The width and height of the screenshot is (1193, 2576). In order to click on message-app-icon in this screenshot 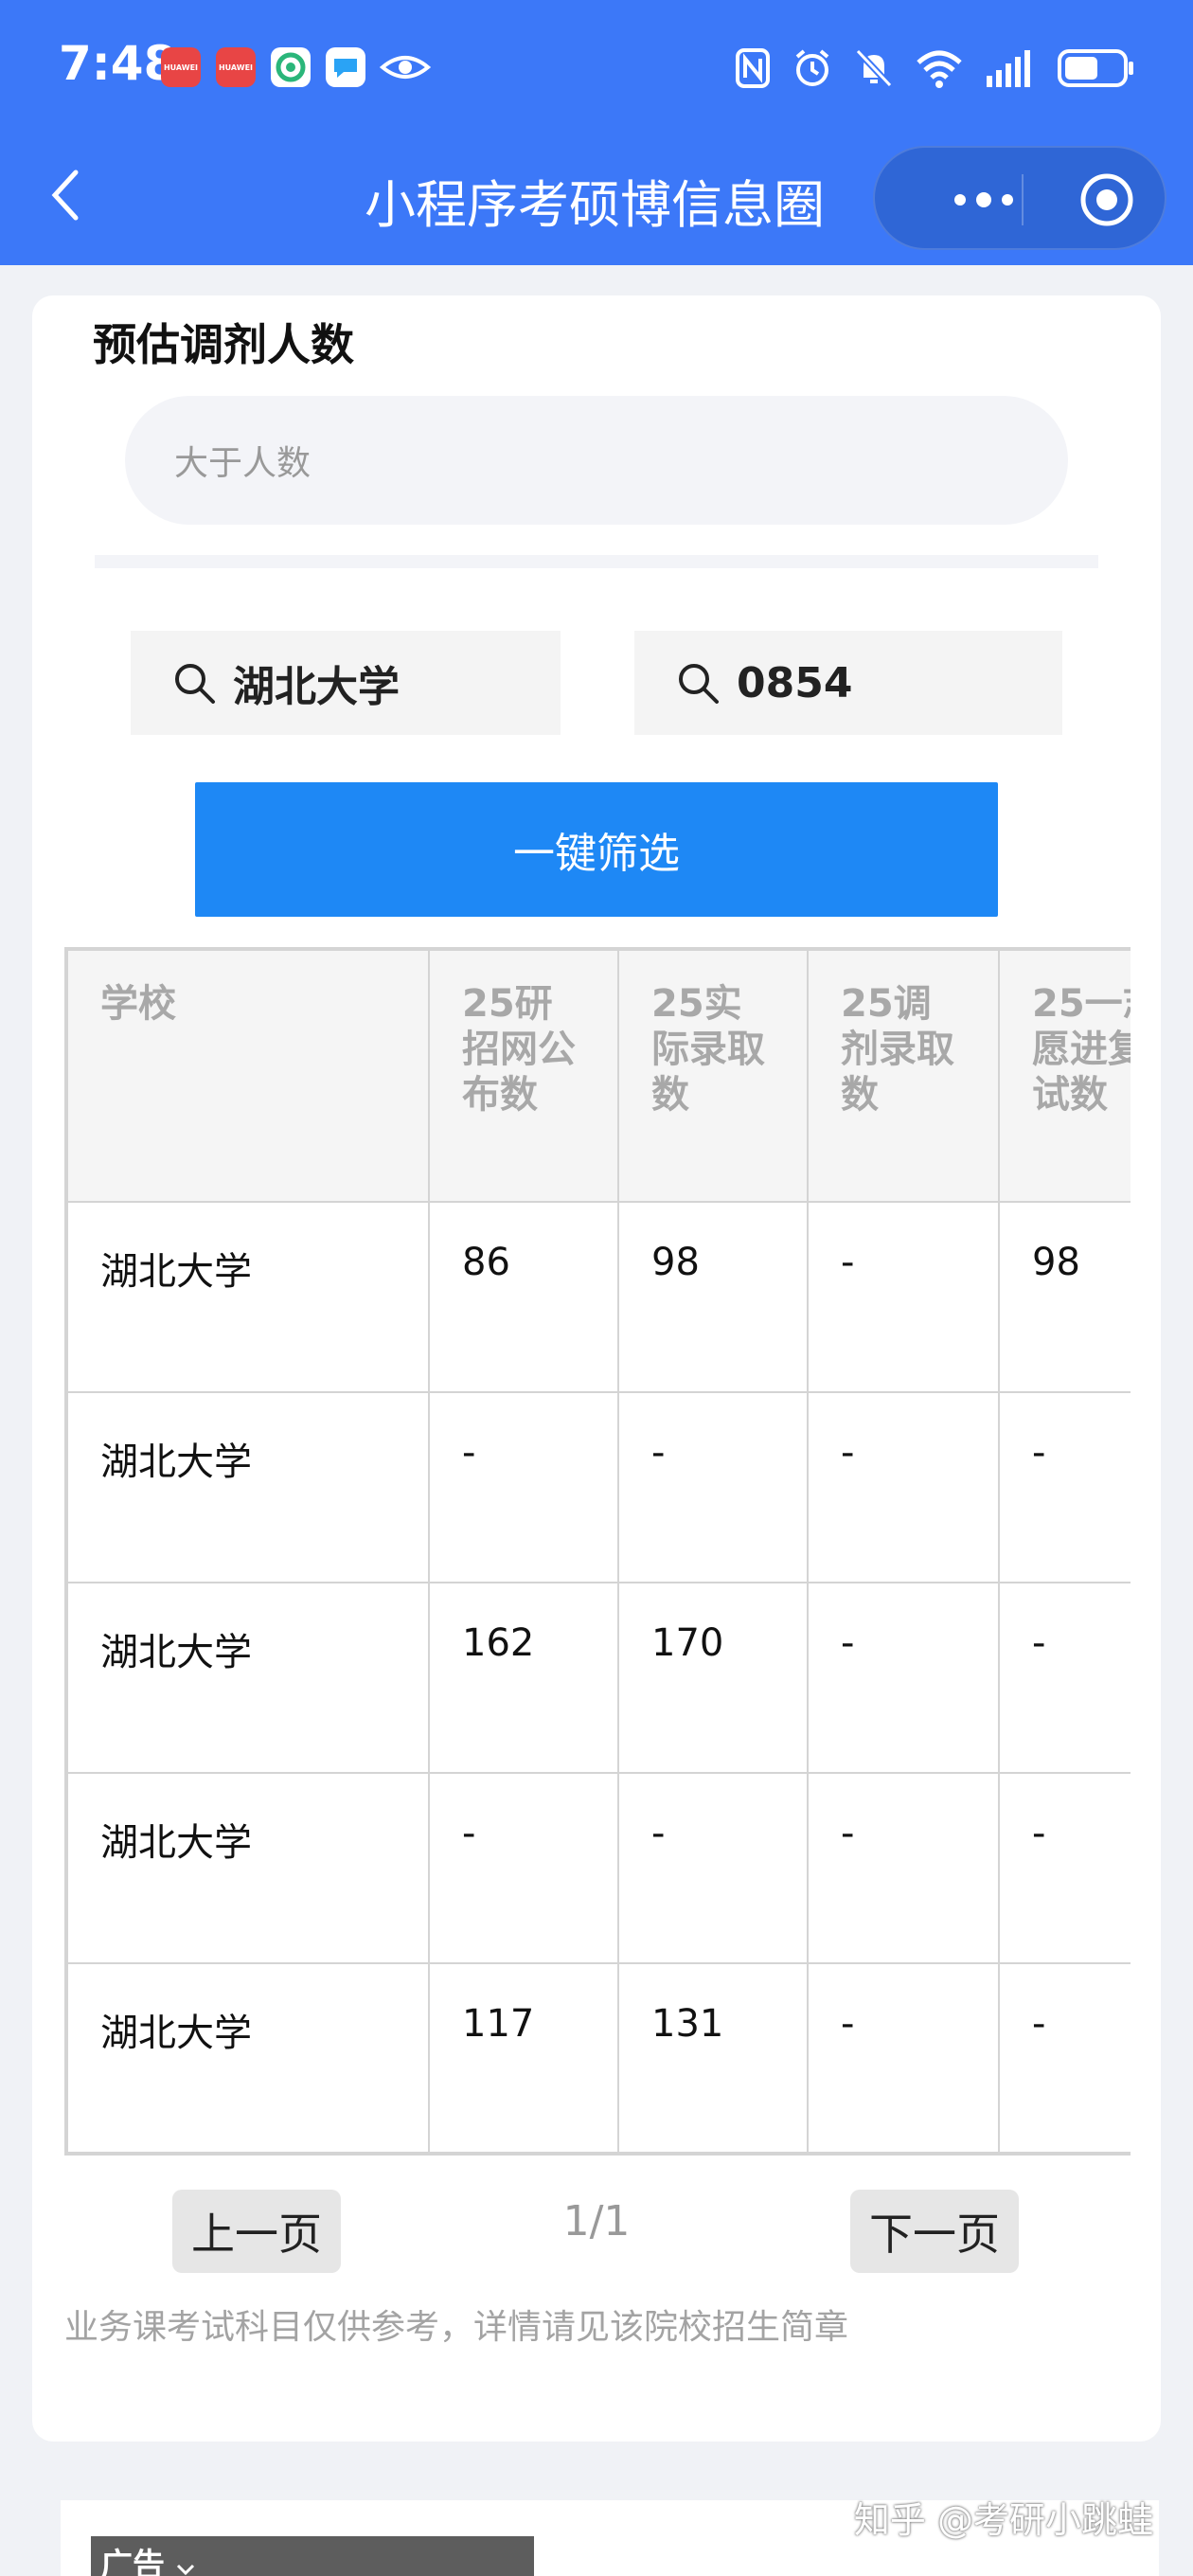, I will do `click(345, 67)`.